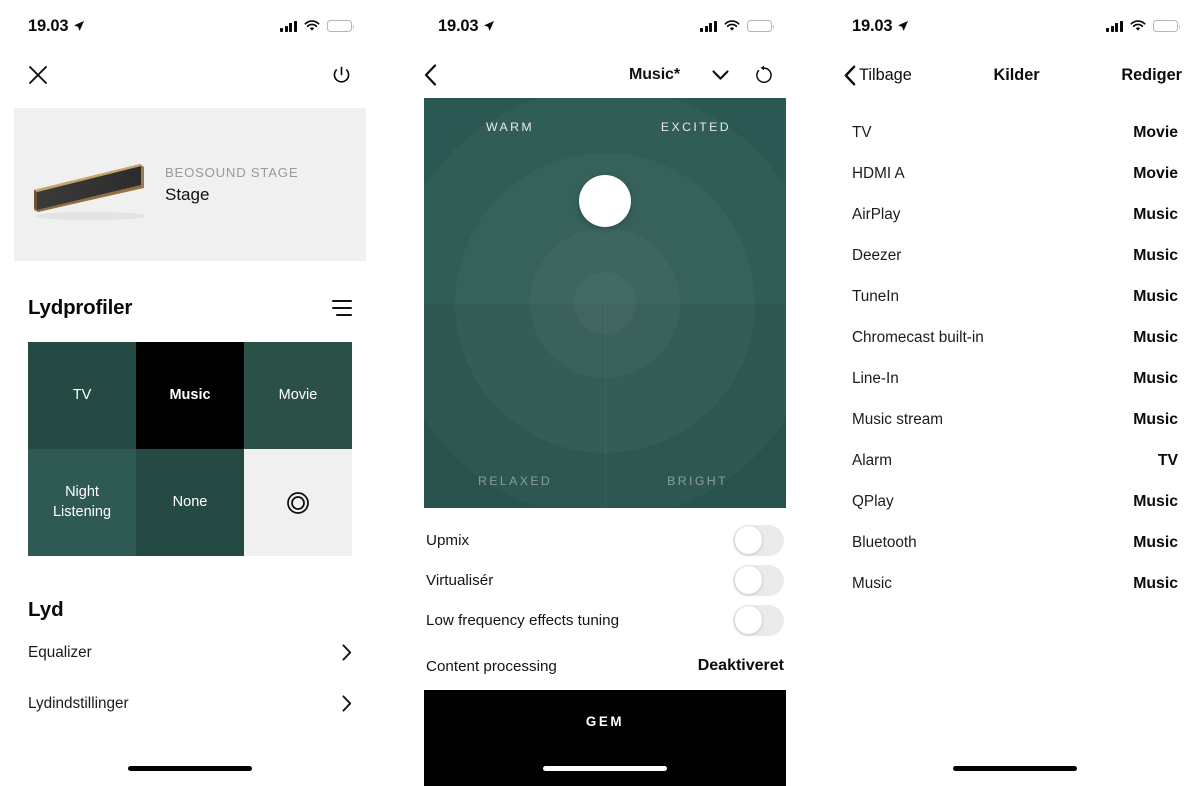 This screenshot has height=786, width=1200. What do you see at coordinates (298, 502) in the screenshot?
I see `profile-tile-add` at bounding box center [298, 502].